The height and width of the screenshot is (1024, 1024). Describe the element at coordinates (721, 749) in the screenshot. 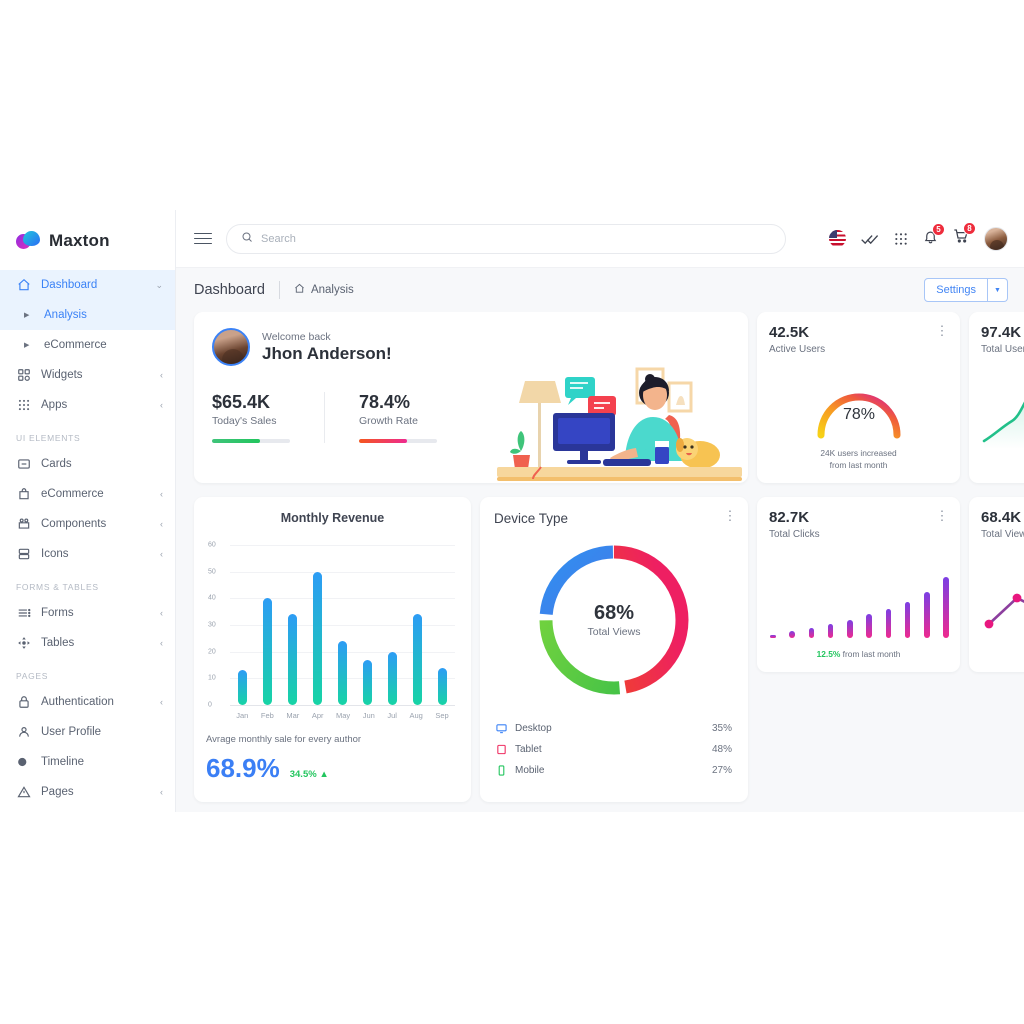

I see `legend-value: 48%` at that location.